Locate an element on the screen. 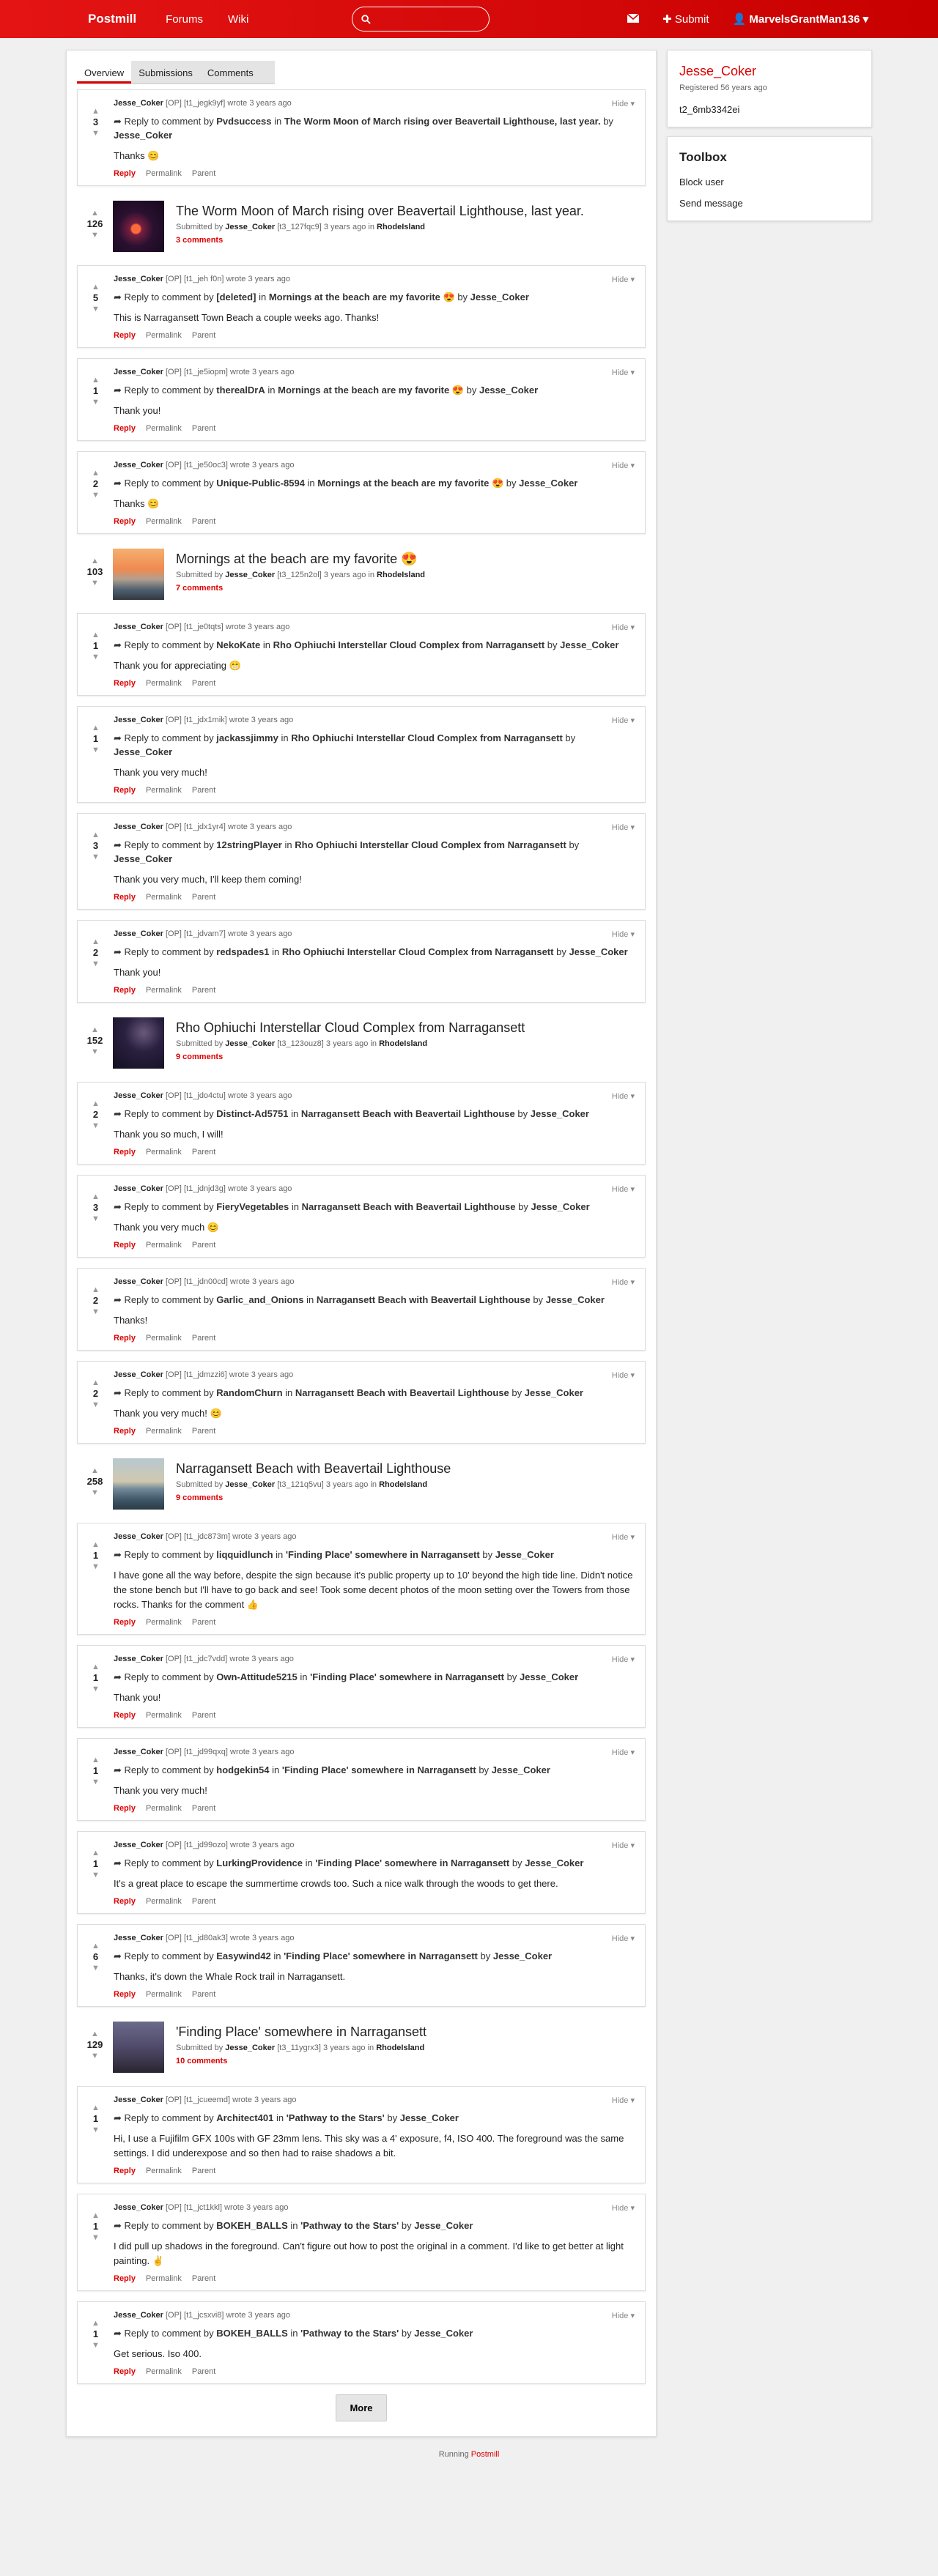 Image resolution: width=938 pixels, height=2576 pixels. tab-comments: Comments is located at coordinates (230, 72).